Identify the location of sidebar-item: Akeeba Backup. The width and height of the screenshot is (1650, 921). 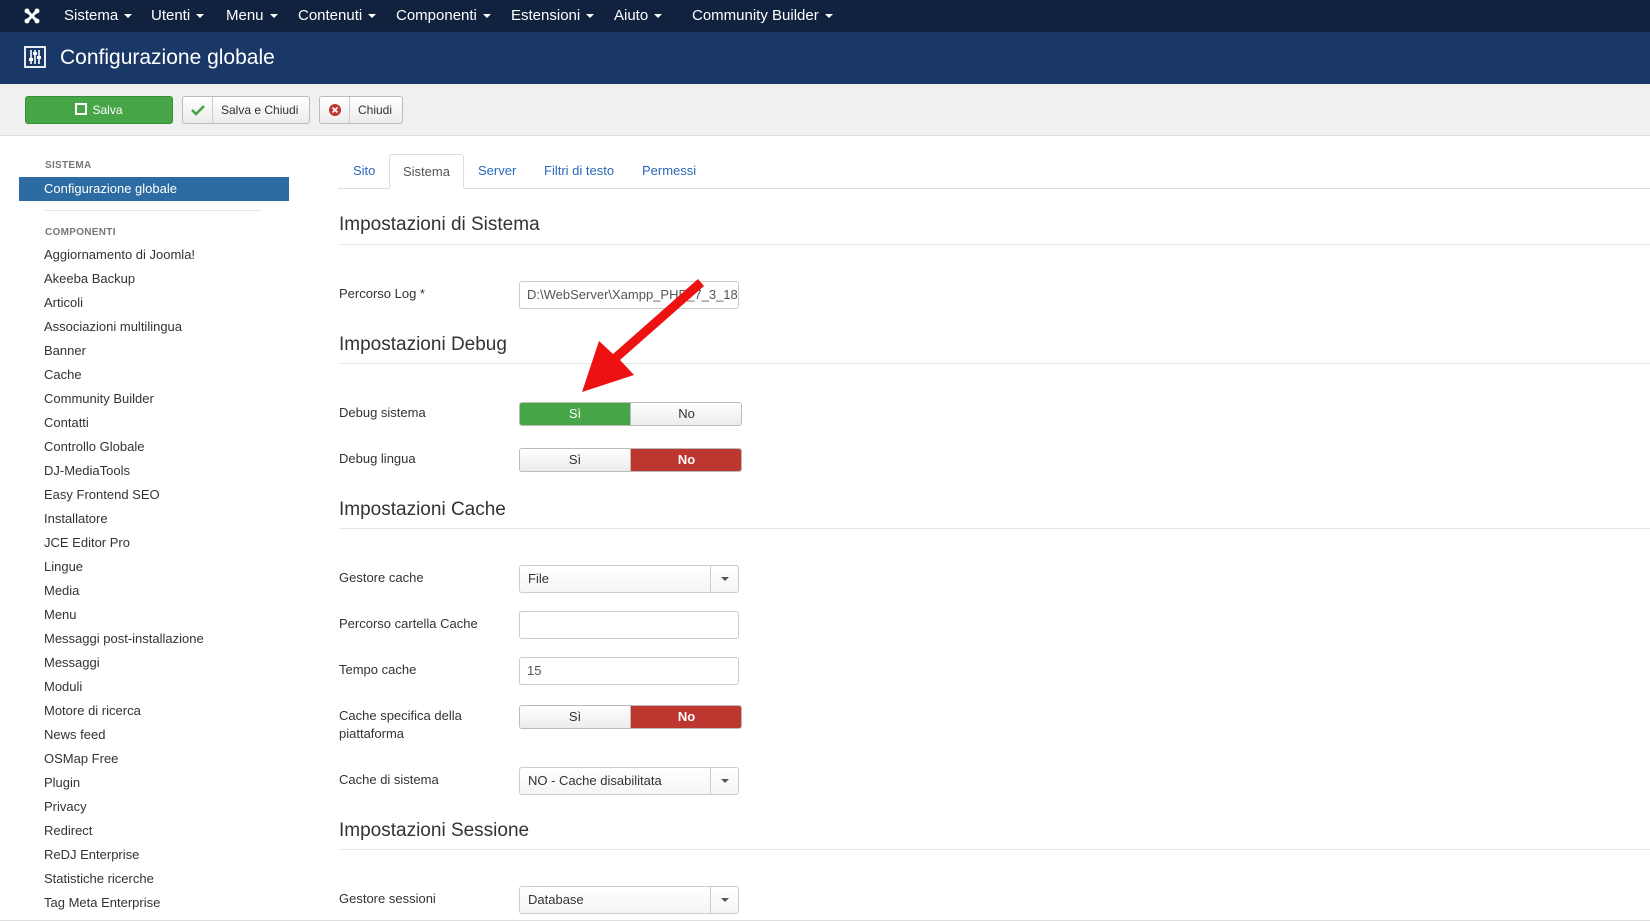
(89, 278).